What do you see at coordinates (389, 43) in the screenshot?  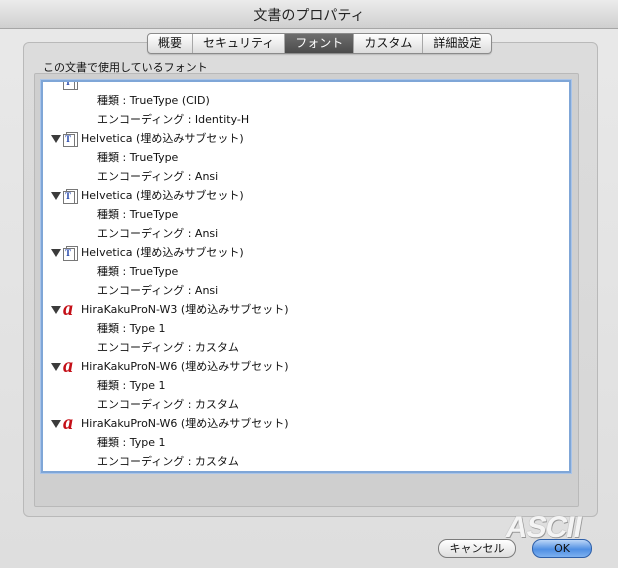 I see `tab-custom: カスタム` at bounding box center [389, 43].